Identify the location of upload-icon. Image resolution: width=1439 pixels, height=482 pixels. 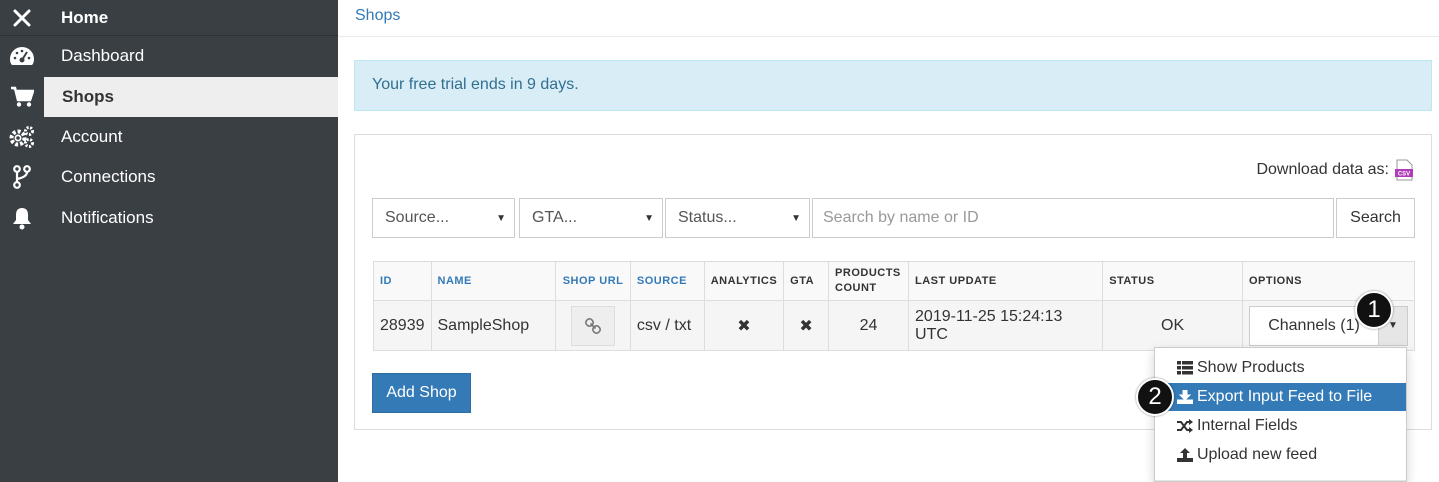
(1185, 455).